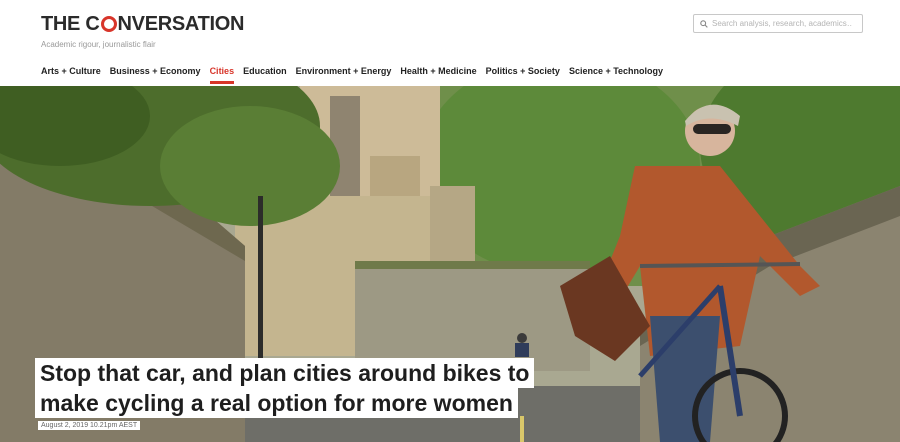 The height and width of the screenshot is (442, 900). Describe the element at coordinates (108, 24) in the screenshot. I see `logo-o-ring` at that location.